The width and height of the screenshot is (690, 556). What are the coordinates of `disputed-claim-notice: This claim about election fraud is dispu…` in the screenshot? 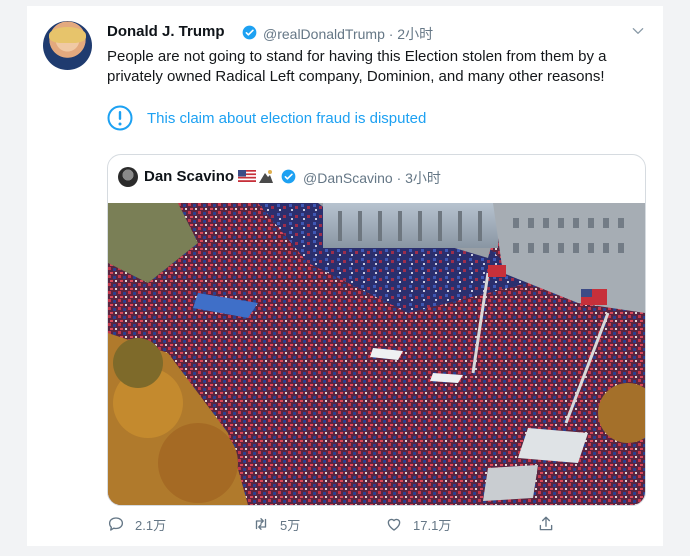 It's located at (266, 118).